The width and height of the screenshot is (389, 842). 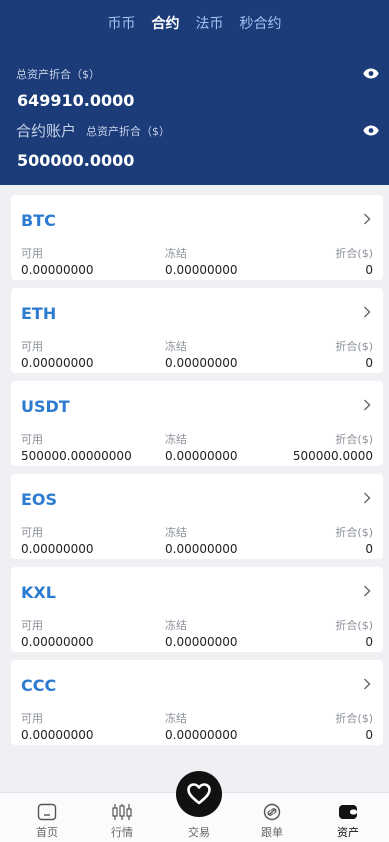 I want to click on contract-total-label: 总资产折合（$）, so click(x=128, y=131).